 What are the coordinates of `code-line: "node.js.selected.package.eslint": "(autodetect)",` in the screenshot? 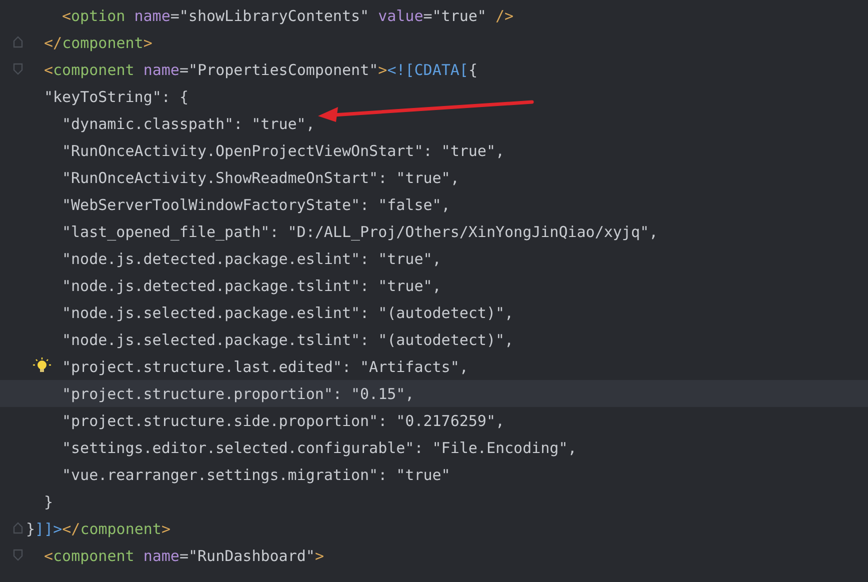 It's located at (288, 312).